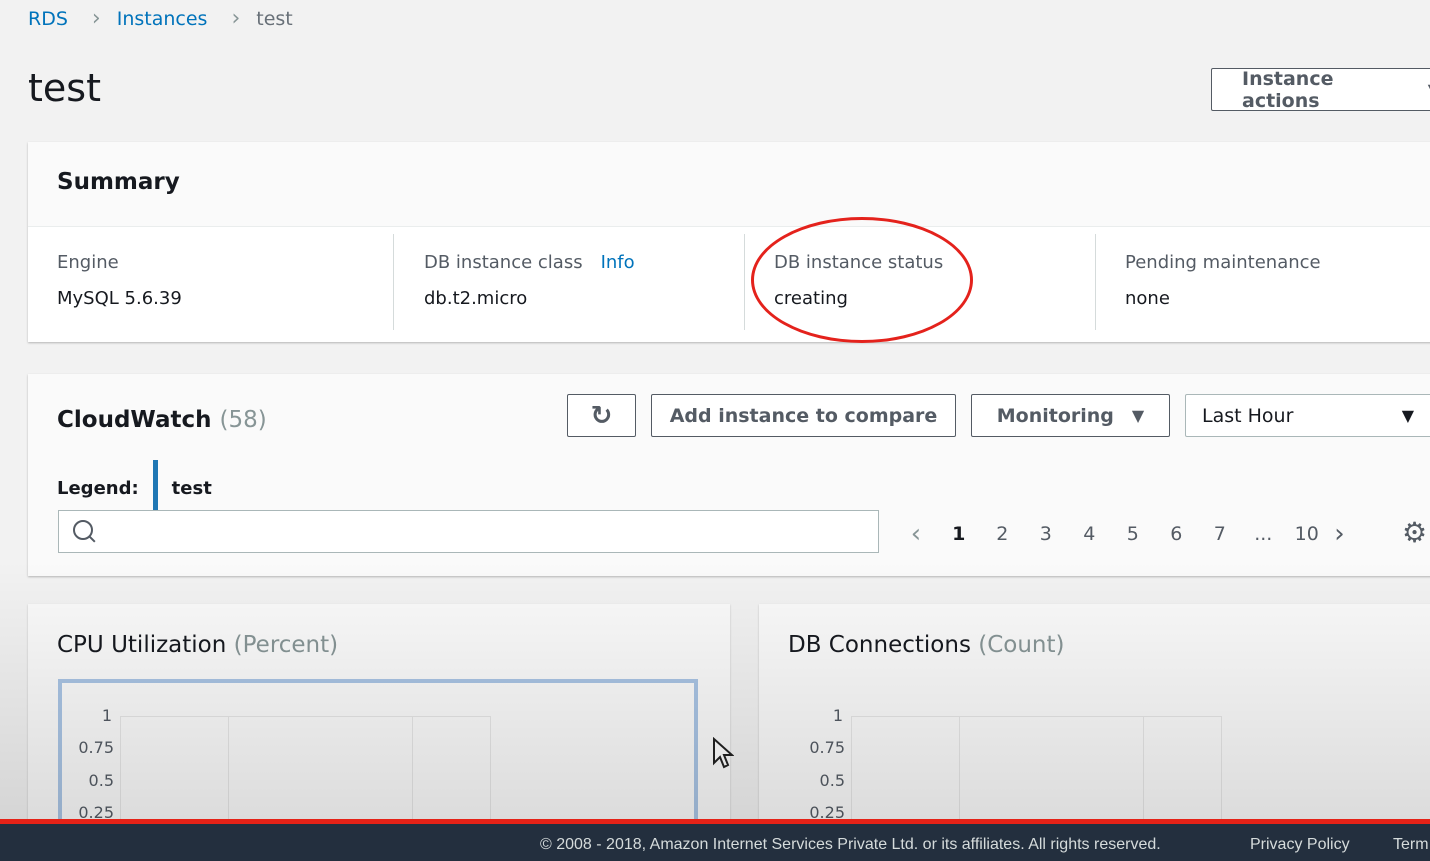  I want to click on legend: Legend: test, so click(134, 488).